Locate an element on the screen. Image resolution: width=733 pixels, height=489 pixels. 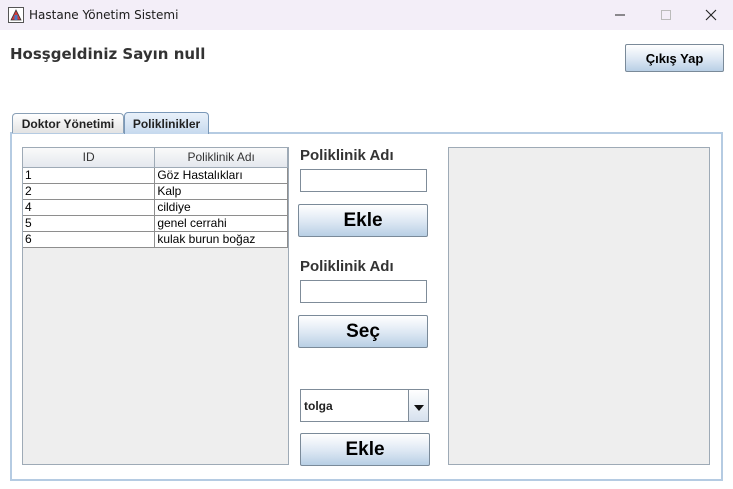
app-icon is located at coordinates (16, 15).